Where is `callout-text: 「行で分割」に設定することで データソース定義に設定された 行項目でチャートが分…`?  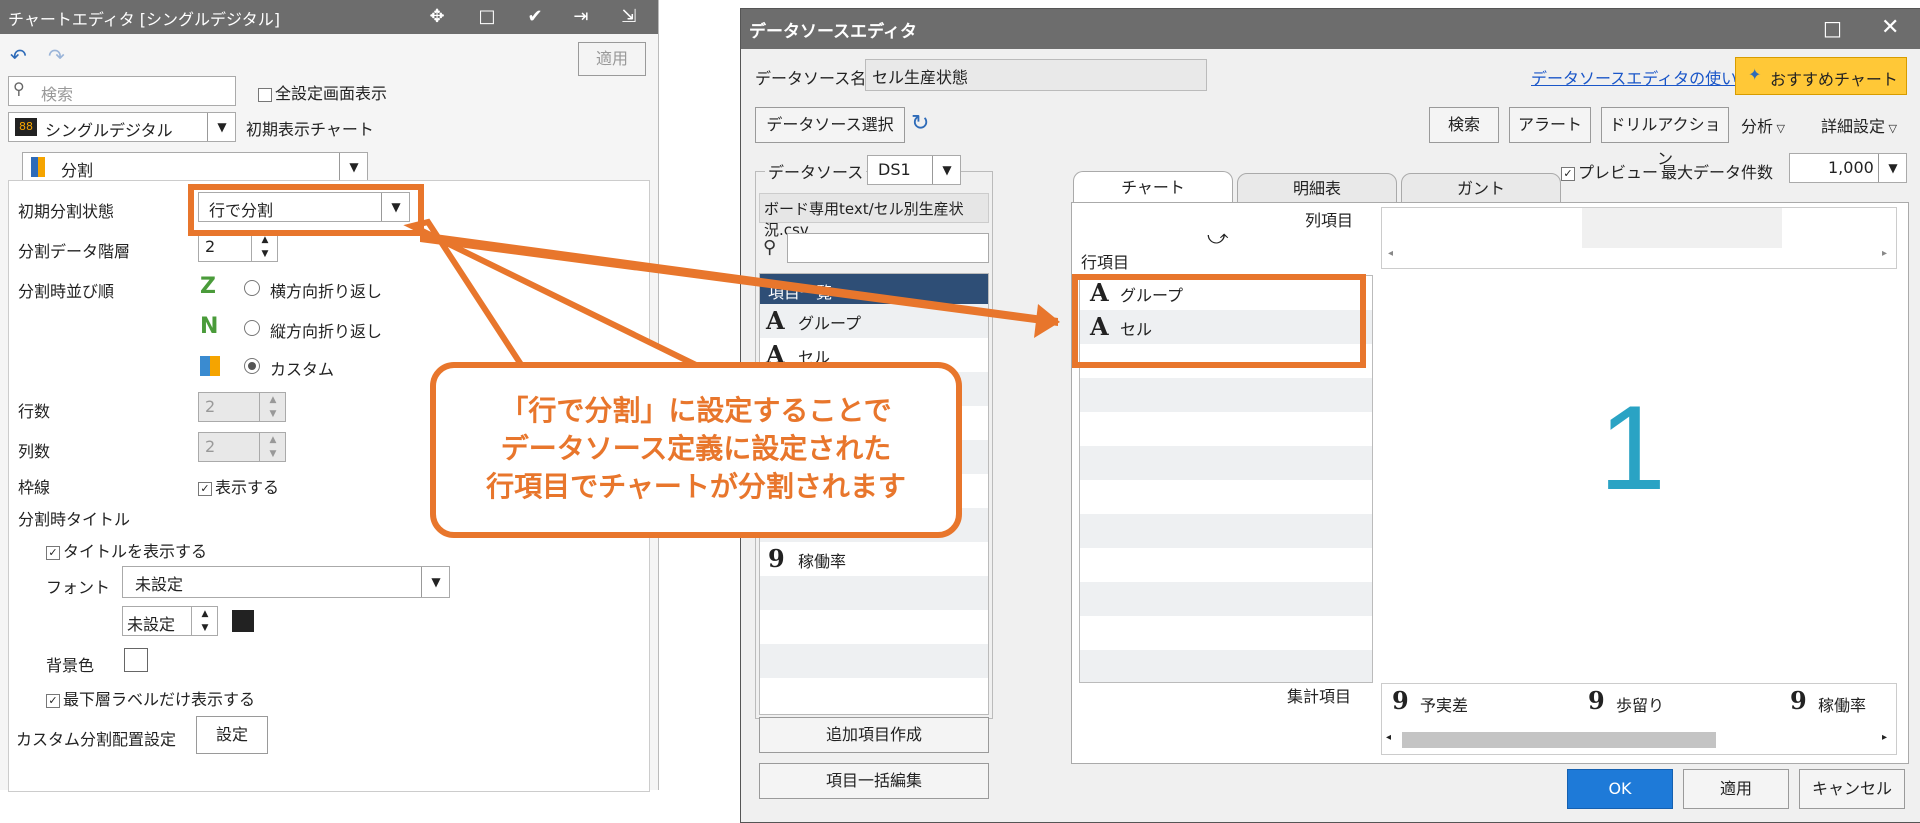 callout-text: 「行で分割」に設定することで データソース定義に設定された 行項目でチャートが分… is located at coordinates (696, 449).